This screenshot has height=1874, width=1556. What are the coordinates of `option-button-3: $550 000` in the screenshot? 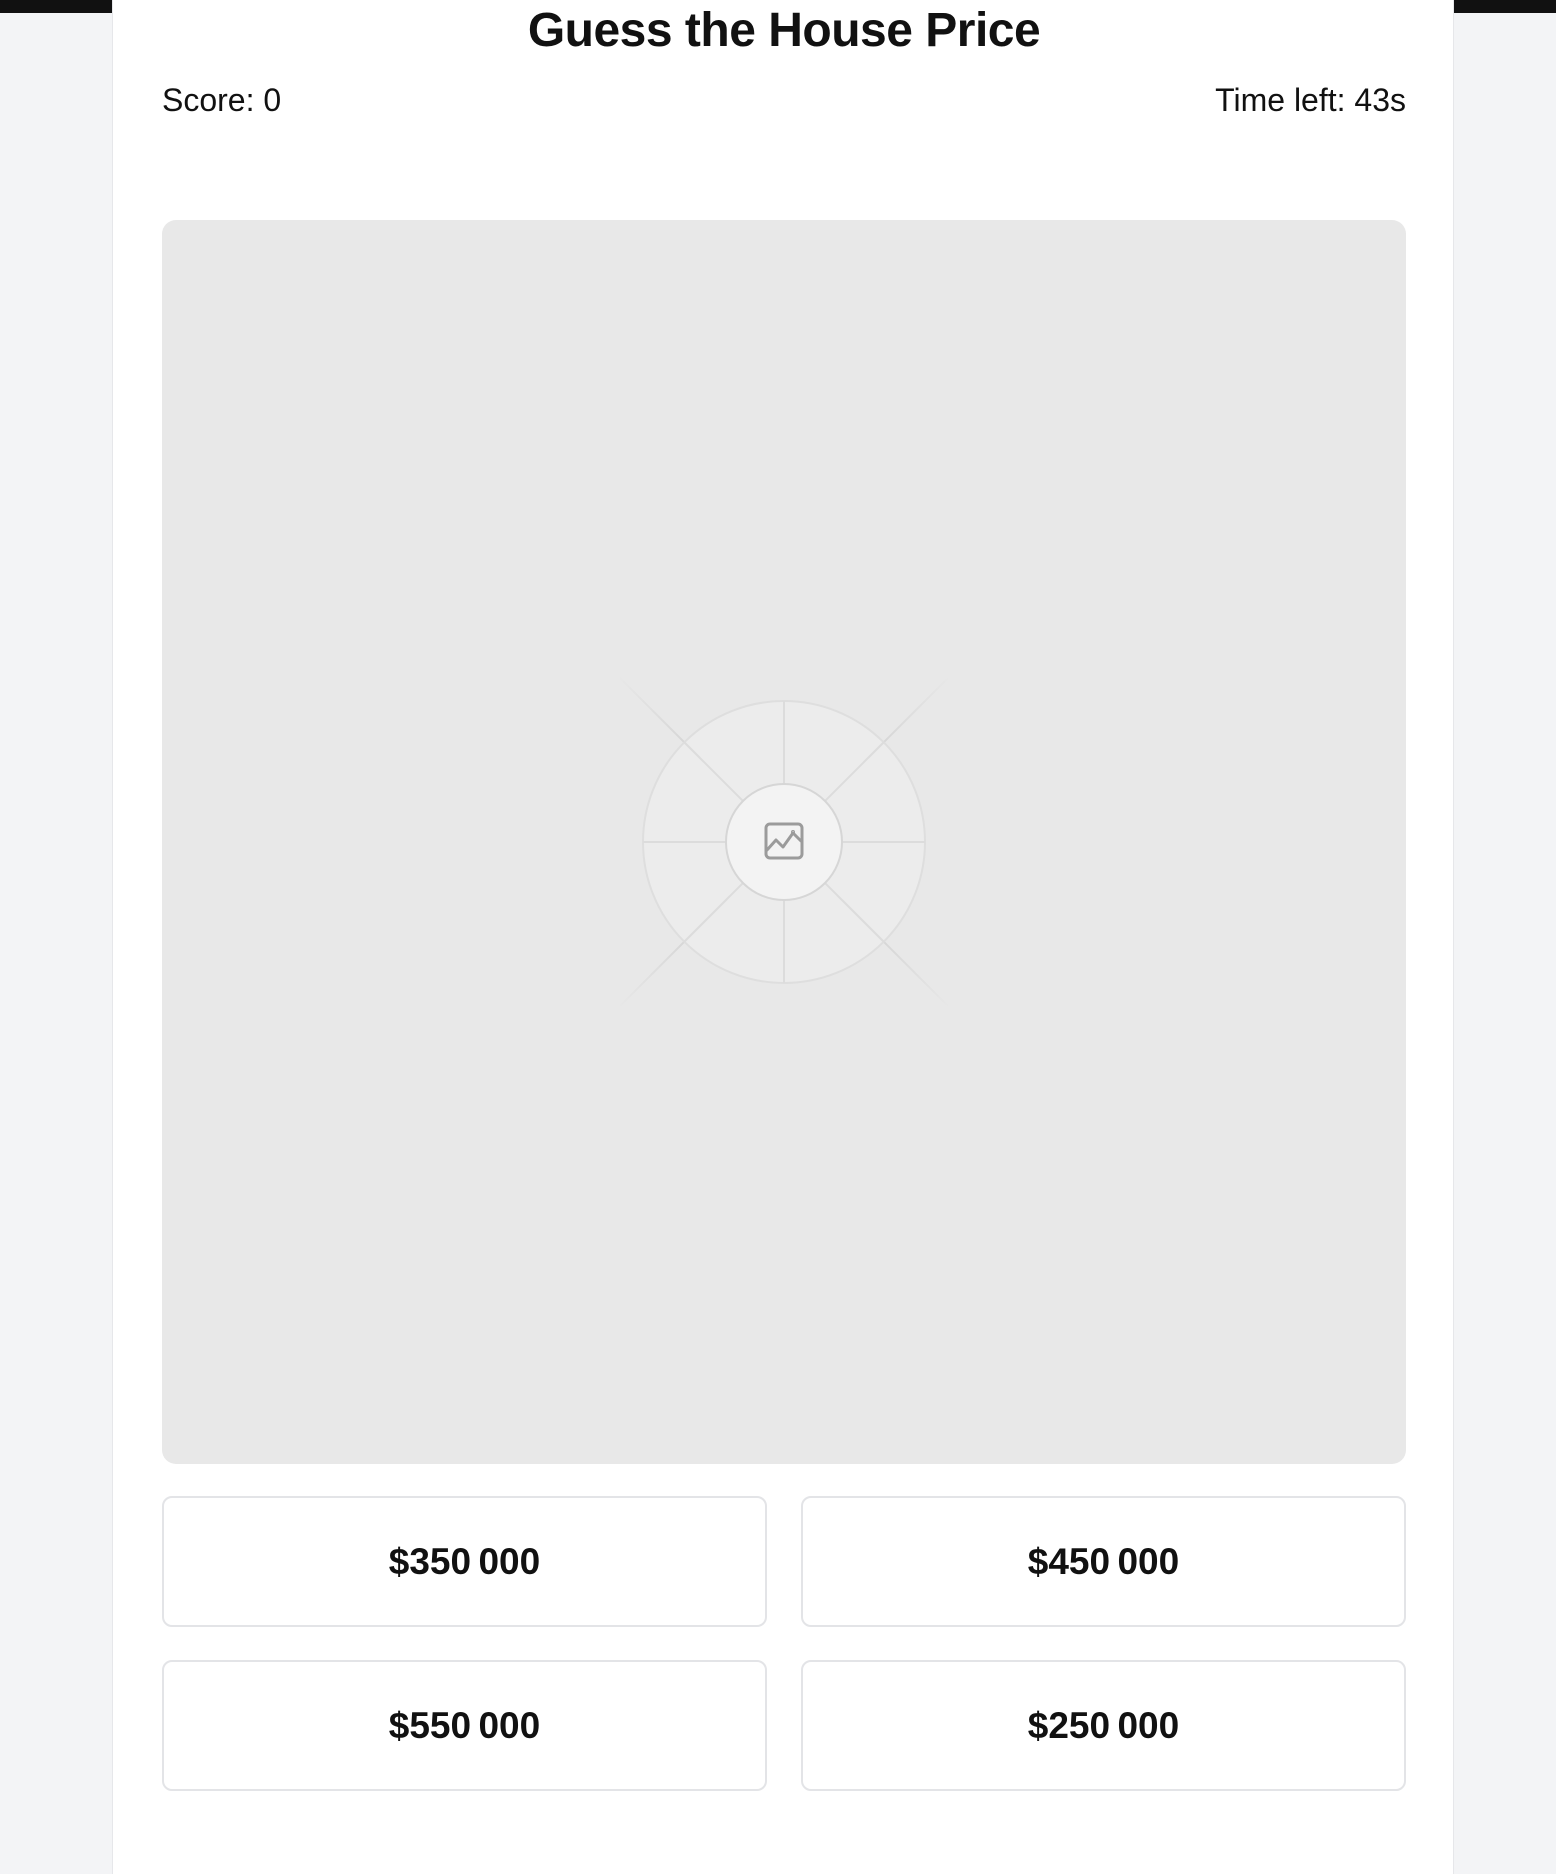 It's located at (464, 1725).